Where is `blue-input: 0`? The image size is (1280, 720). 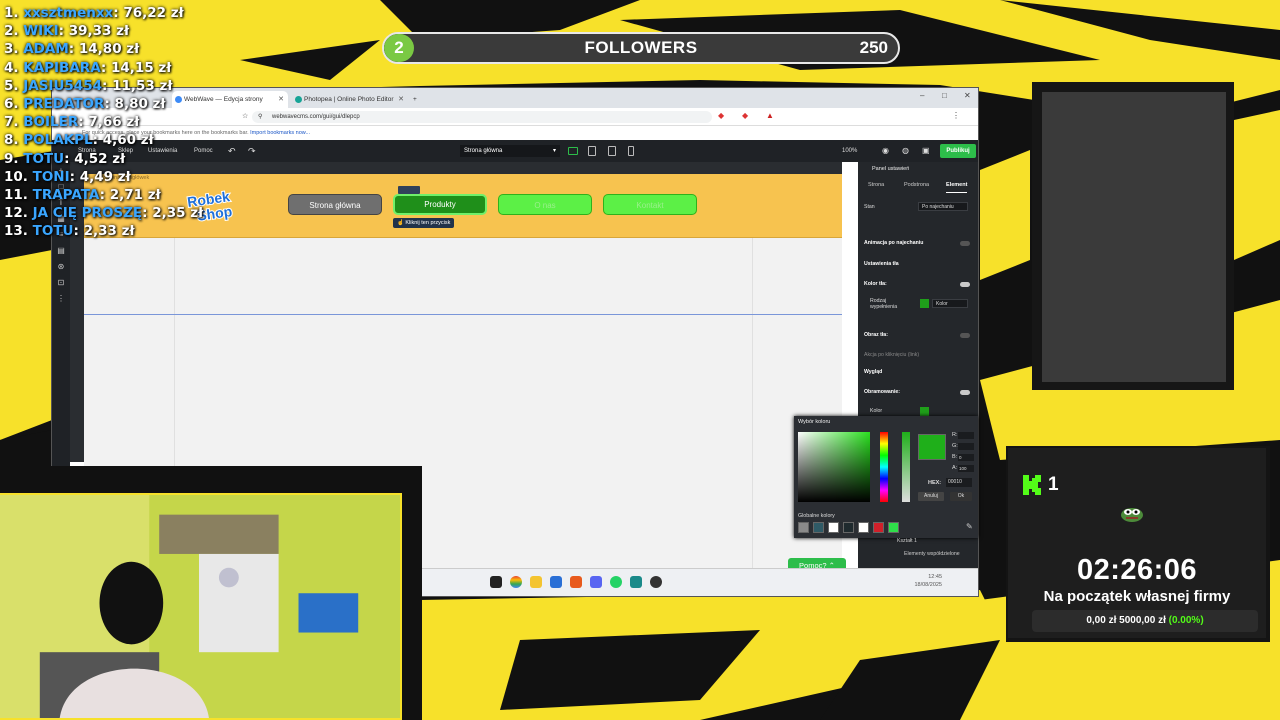
blue-input: 0 is located at coordinates (966, 457).